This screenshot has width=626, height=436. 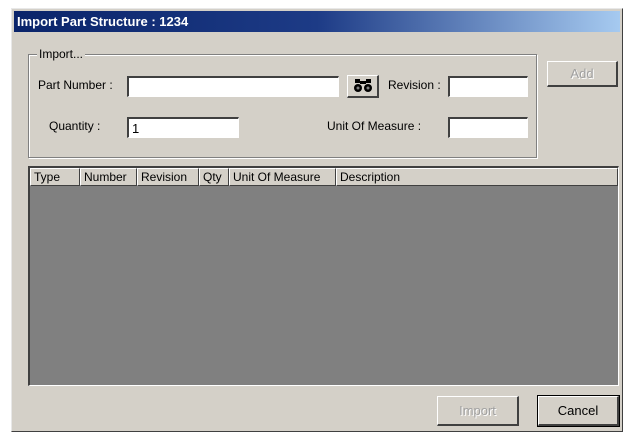 I want to click on find-part-button, so click(x=363, y=86).